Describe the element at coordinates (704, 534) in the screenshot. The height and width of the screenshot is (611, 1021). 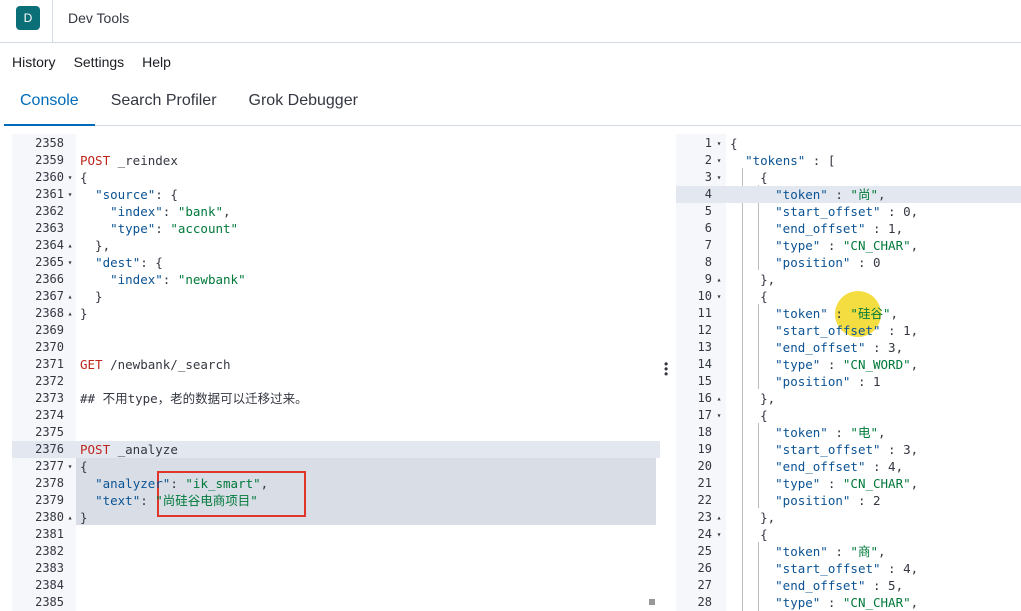
I see `line-number: 24` at that location.